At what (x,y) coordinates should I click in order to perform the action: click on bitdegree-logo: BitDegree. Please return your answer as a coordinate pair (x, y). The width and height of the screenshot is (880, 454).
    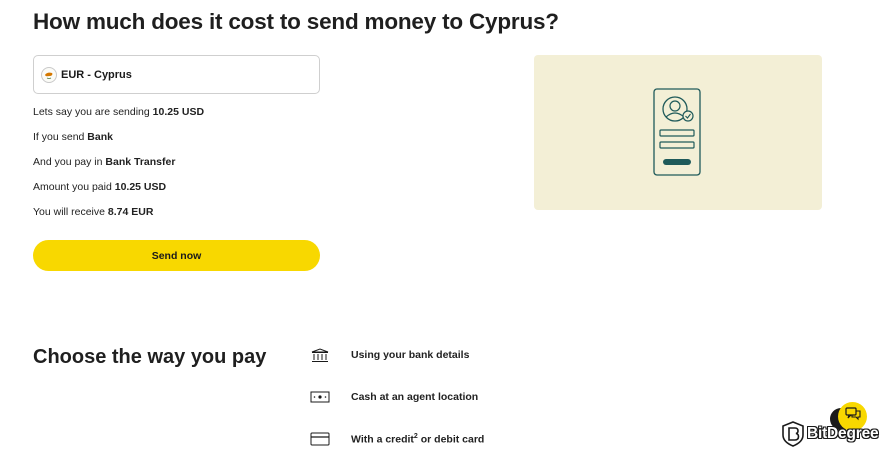
    Looking at the image, I should click on (830, 434).